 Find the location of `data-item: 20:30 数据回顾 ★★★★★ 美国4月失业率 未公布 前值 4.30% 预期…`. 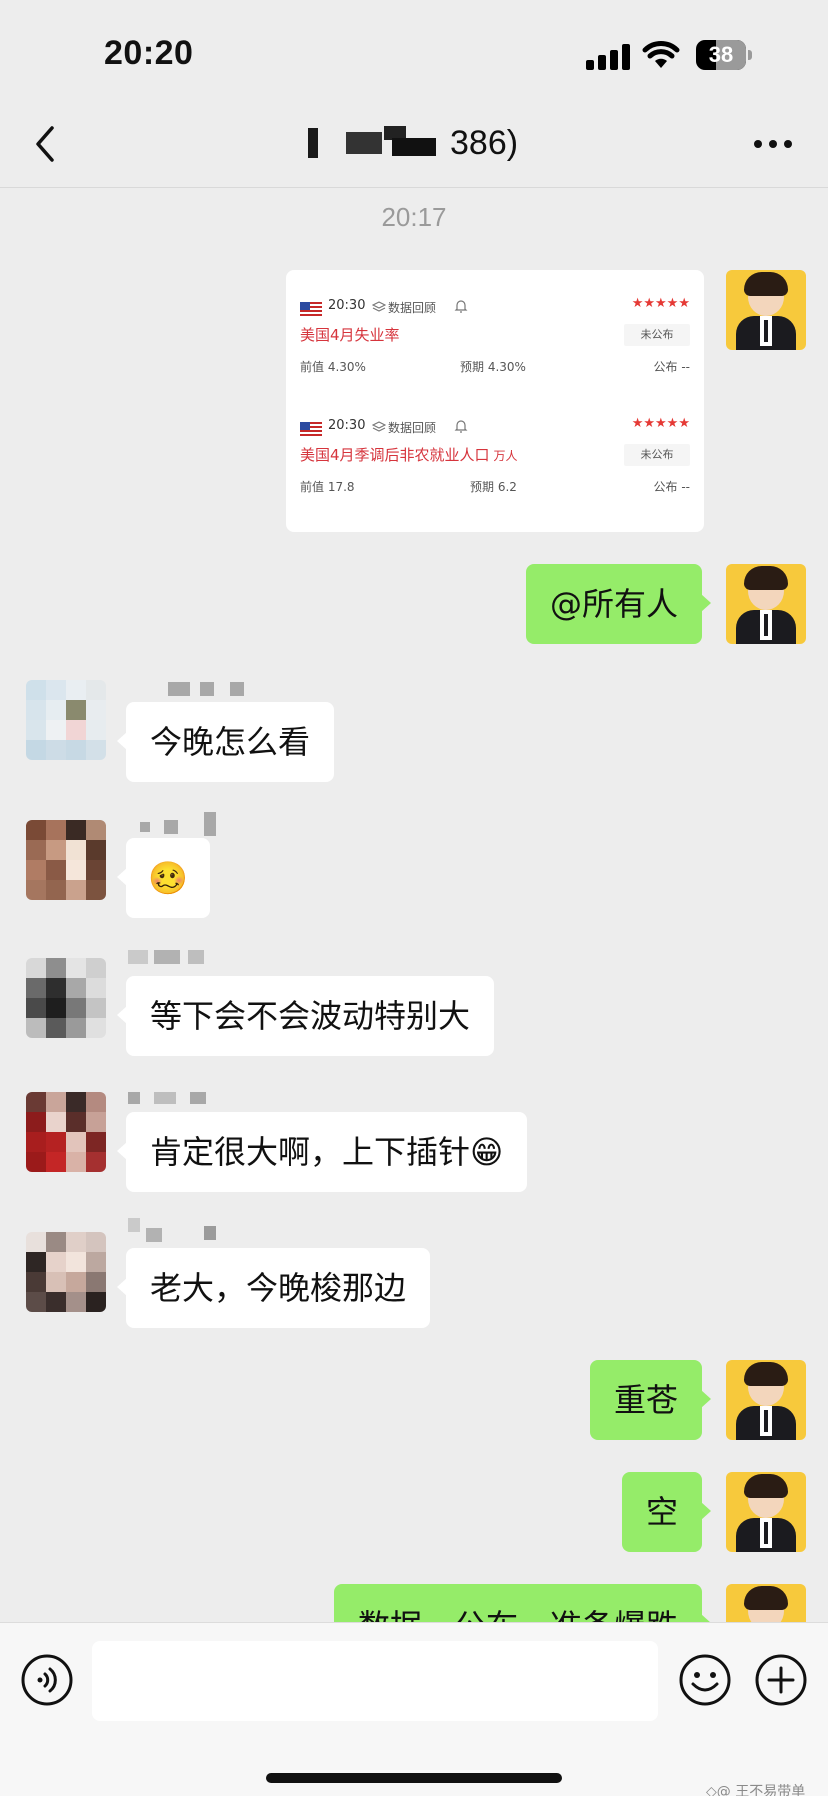

data-item: 20:30 数据回顾 ★★★★★ 美国4月失业率 未公布 前值 4.30% 预期… is located at coordinates (495, 330).